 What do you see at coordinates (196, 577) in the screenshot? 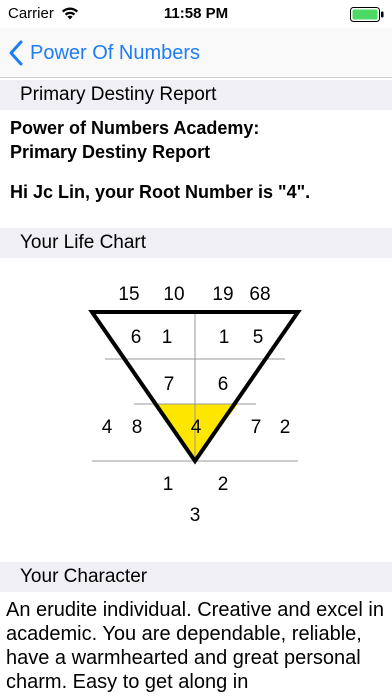
I see `section-header-character: Your Character` at bounding box center [196, 577].